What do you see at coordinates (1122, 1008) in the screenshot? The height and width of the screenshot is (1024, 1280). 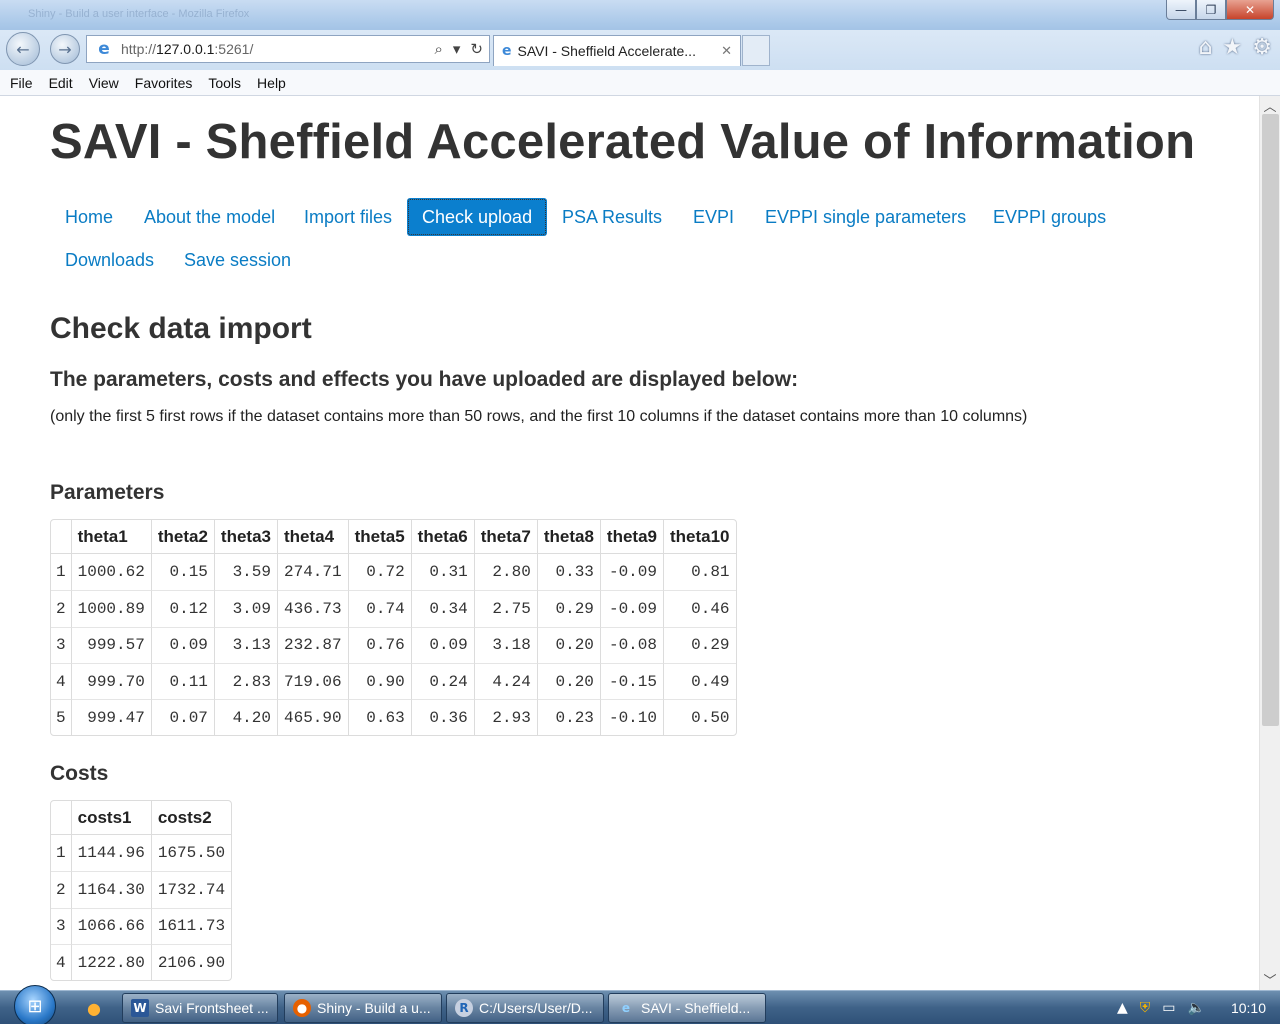 I see `show-hidden-icons-icon: ▲` at bounding box center [1122, 1008].